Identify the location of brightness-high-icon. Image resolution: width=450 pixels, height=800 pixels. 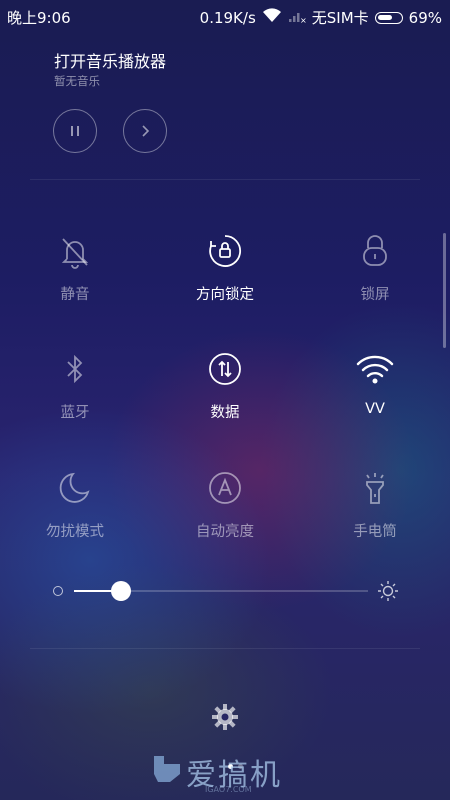
(388, 591).